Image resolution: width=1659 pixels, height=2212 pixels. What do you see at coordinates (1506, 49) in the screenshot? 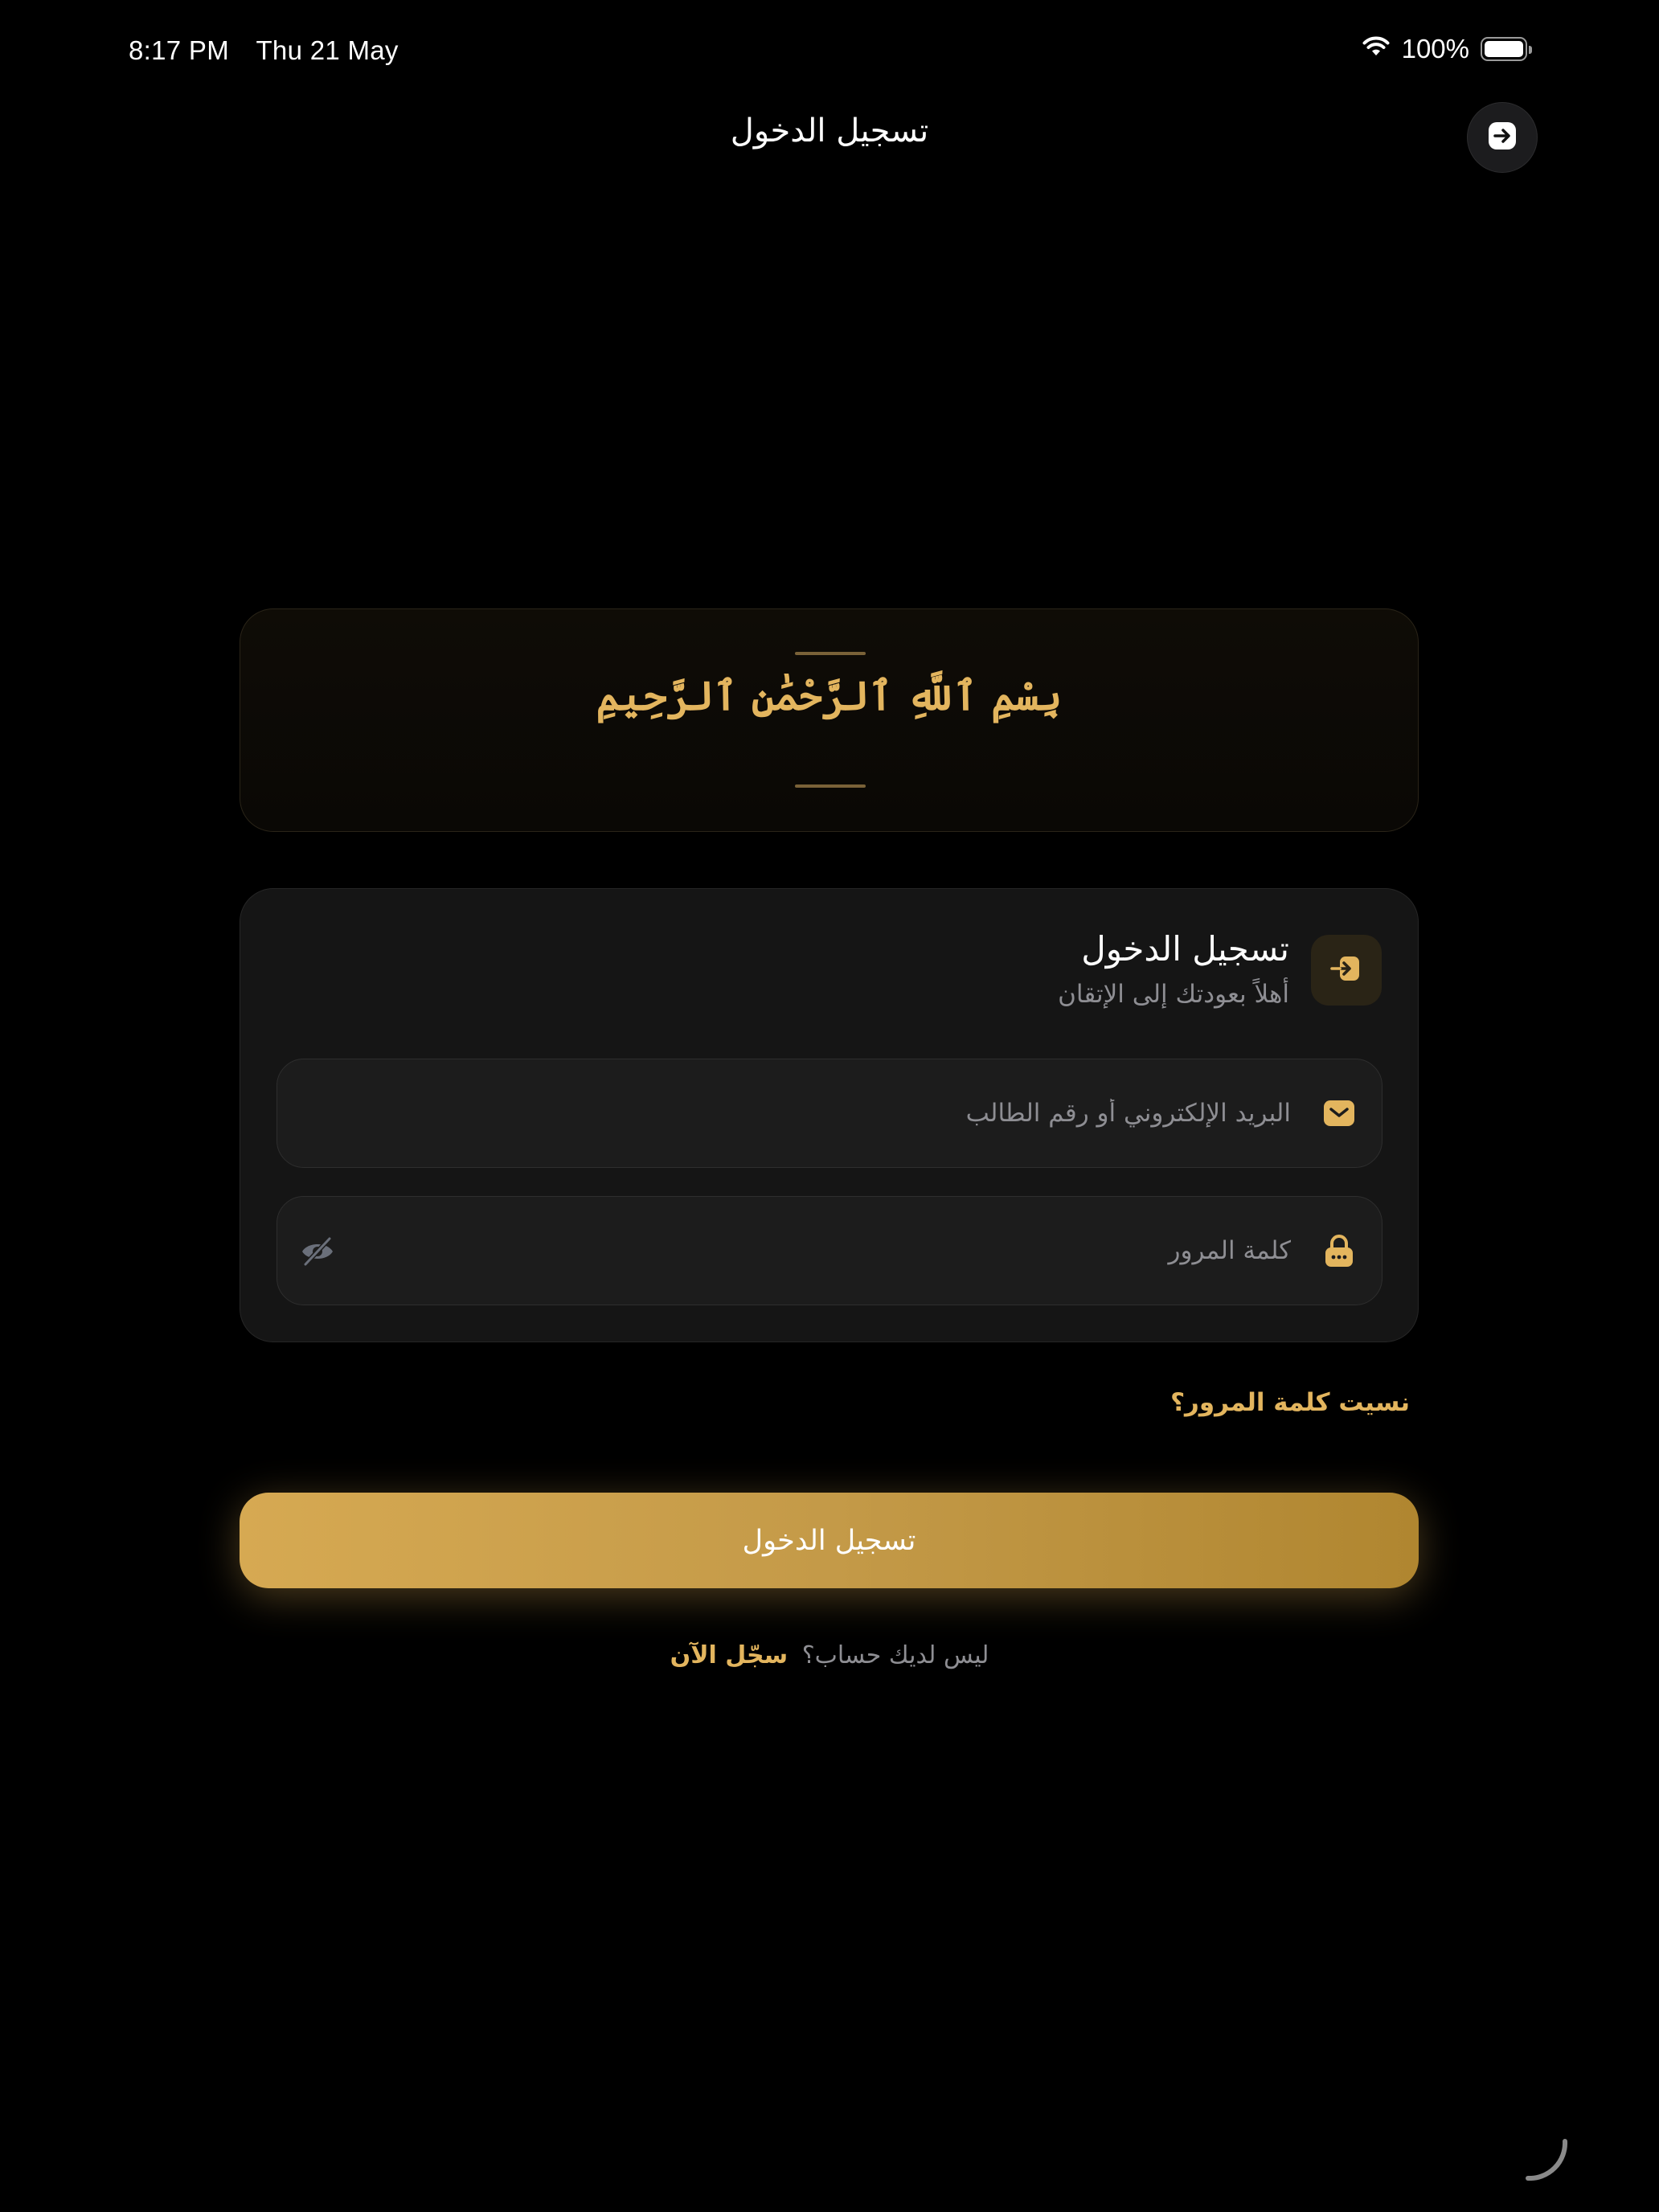
I see `battery-icon` at bounding box center [1506, 49].